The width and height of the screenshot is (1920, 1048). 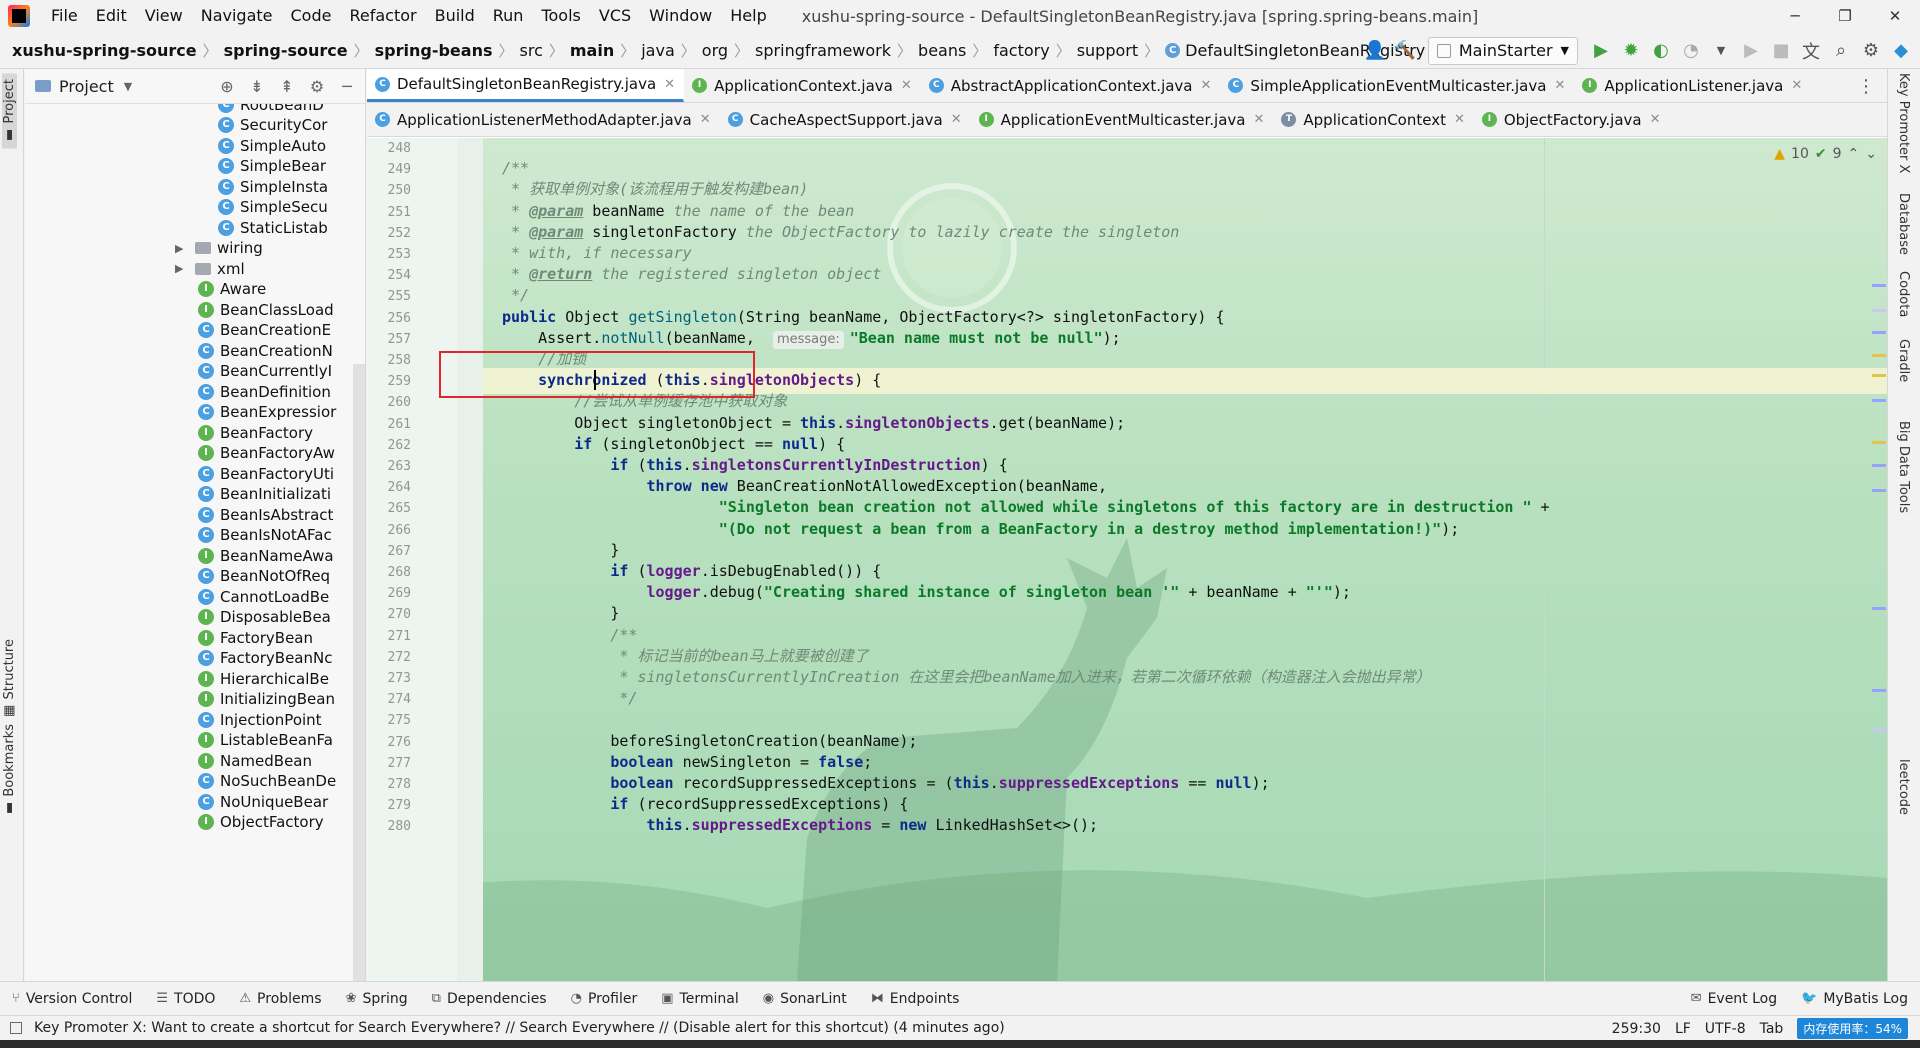 What do you see at coordinates (1795, 16) in the screenshot?
I see `minimize-button: ─` at bounding box center [1795, 16].